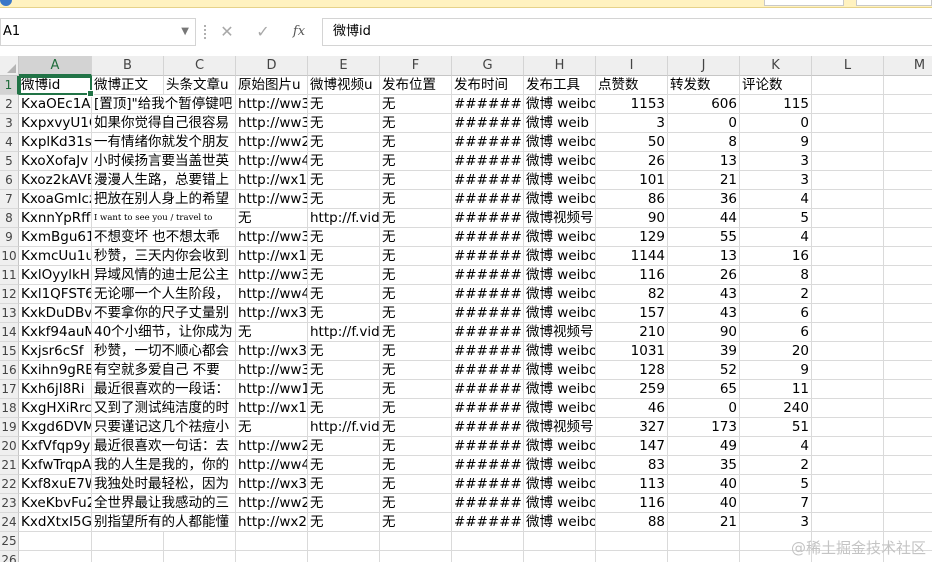 The width and height of the screenshot is (932, 562). Describe the element at coordinates (272, 484) in the screenshot. I see `cell-d22: http://wx3` at that location.